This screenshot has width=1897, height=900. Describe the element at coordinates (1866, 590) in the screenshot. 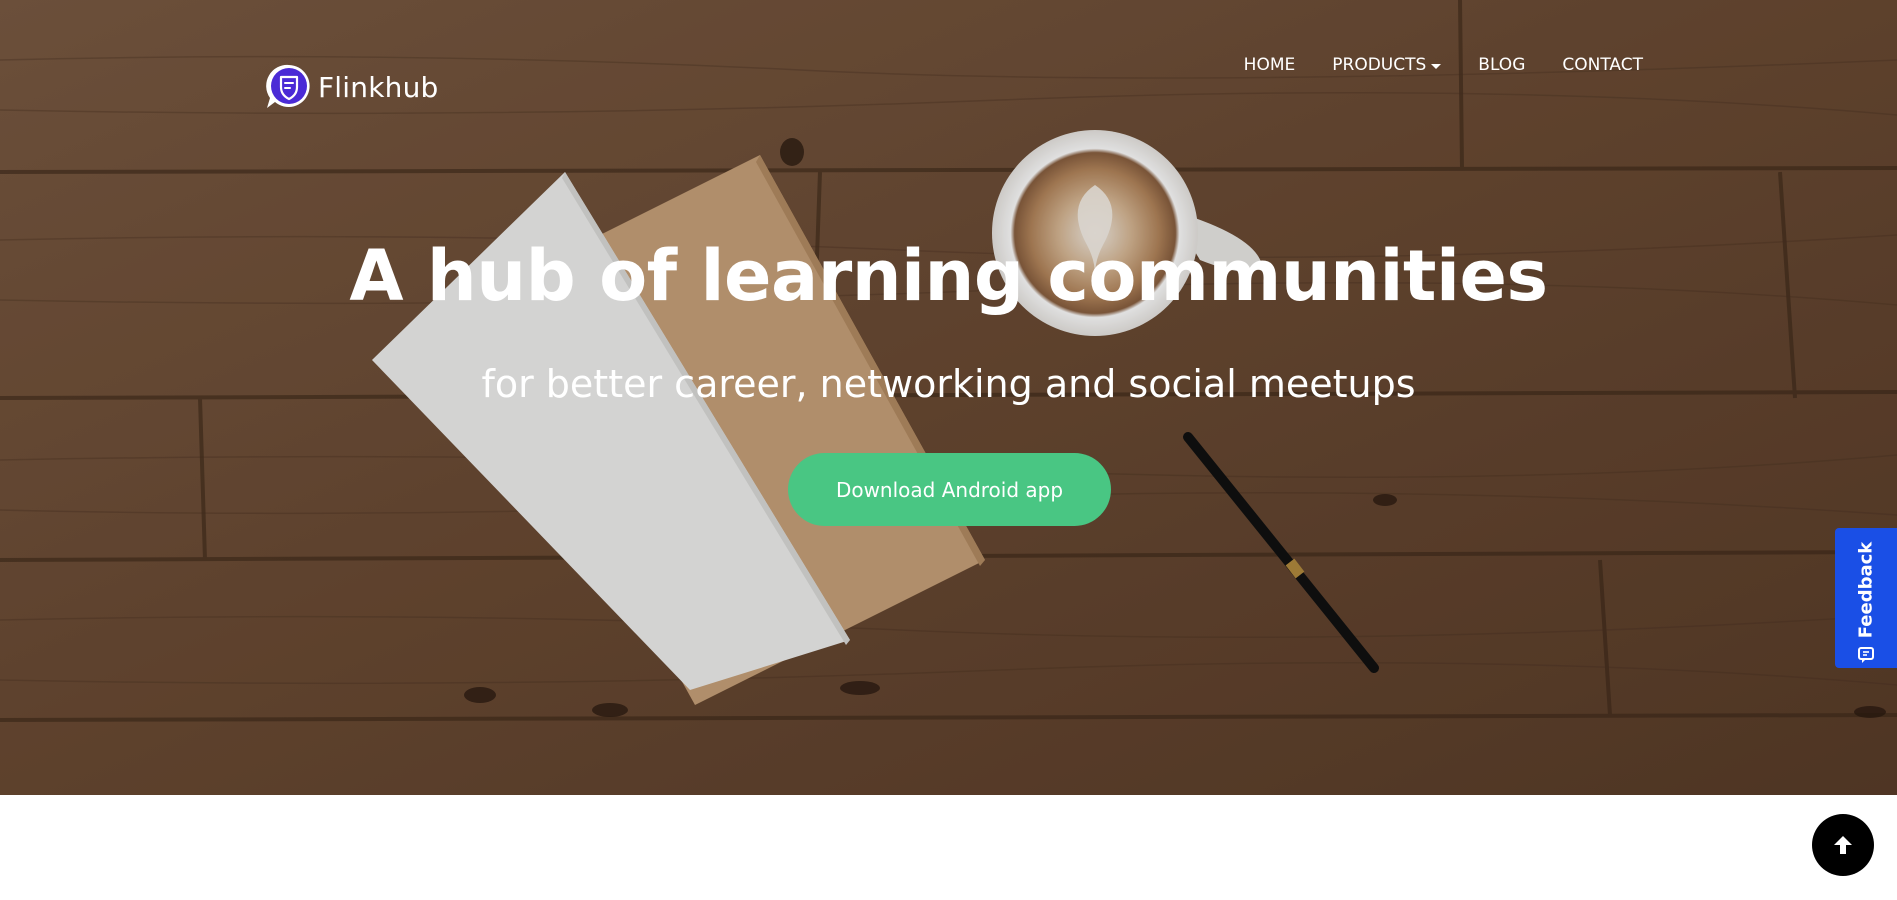

I see `feedback-label: Feedback` at that location.